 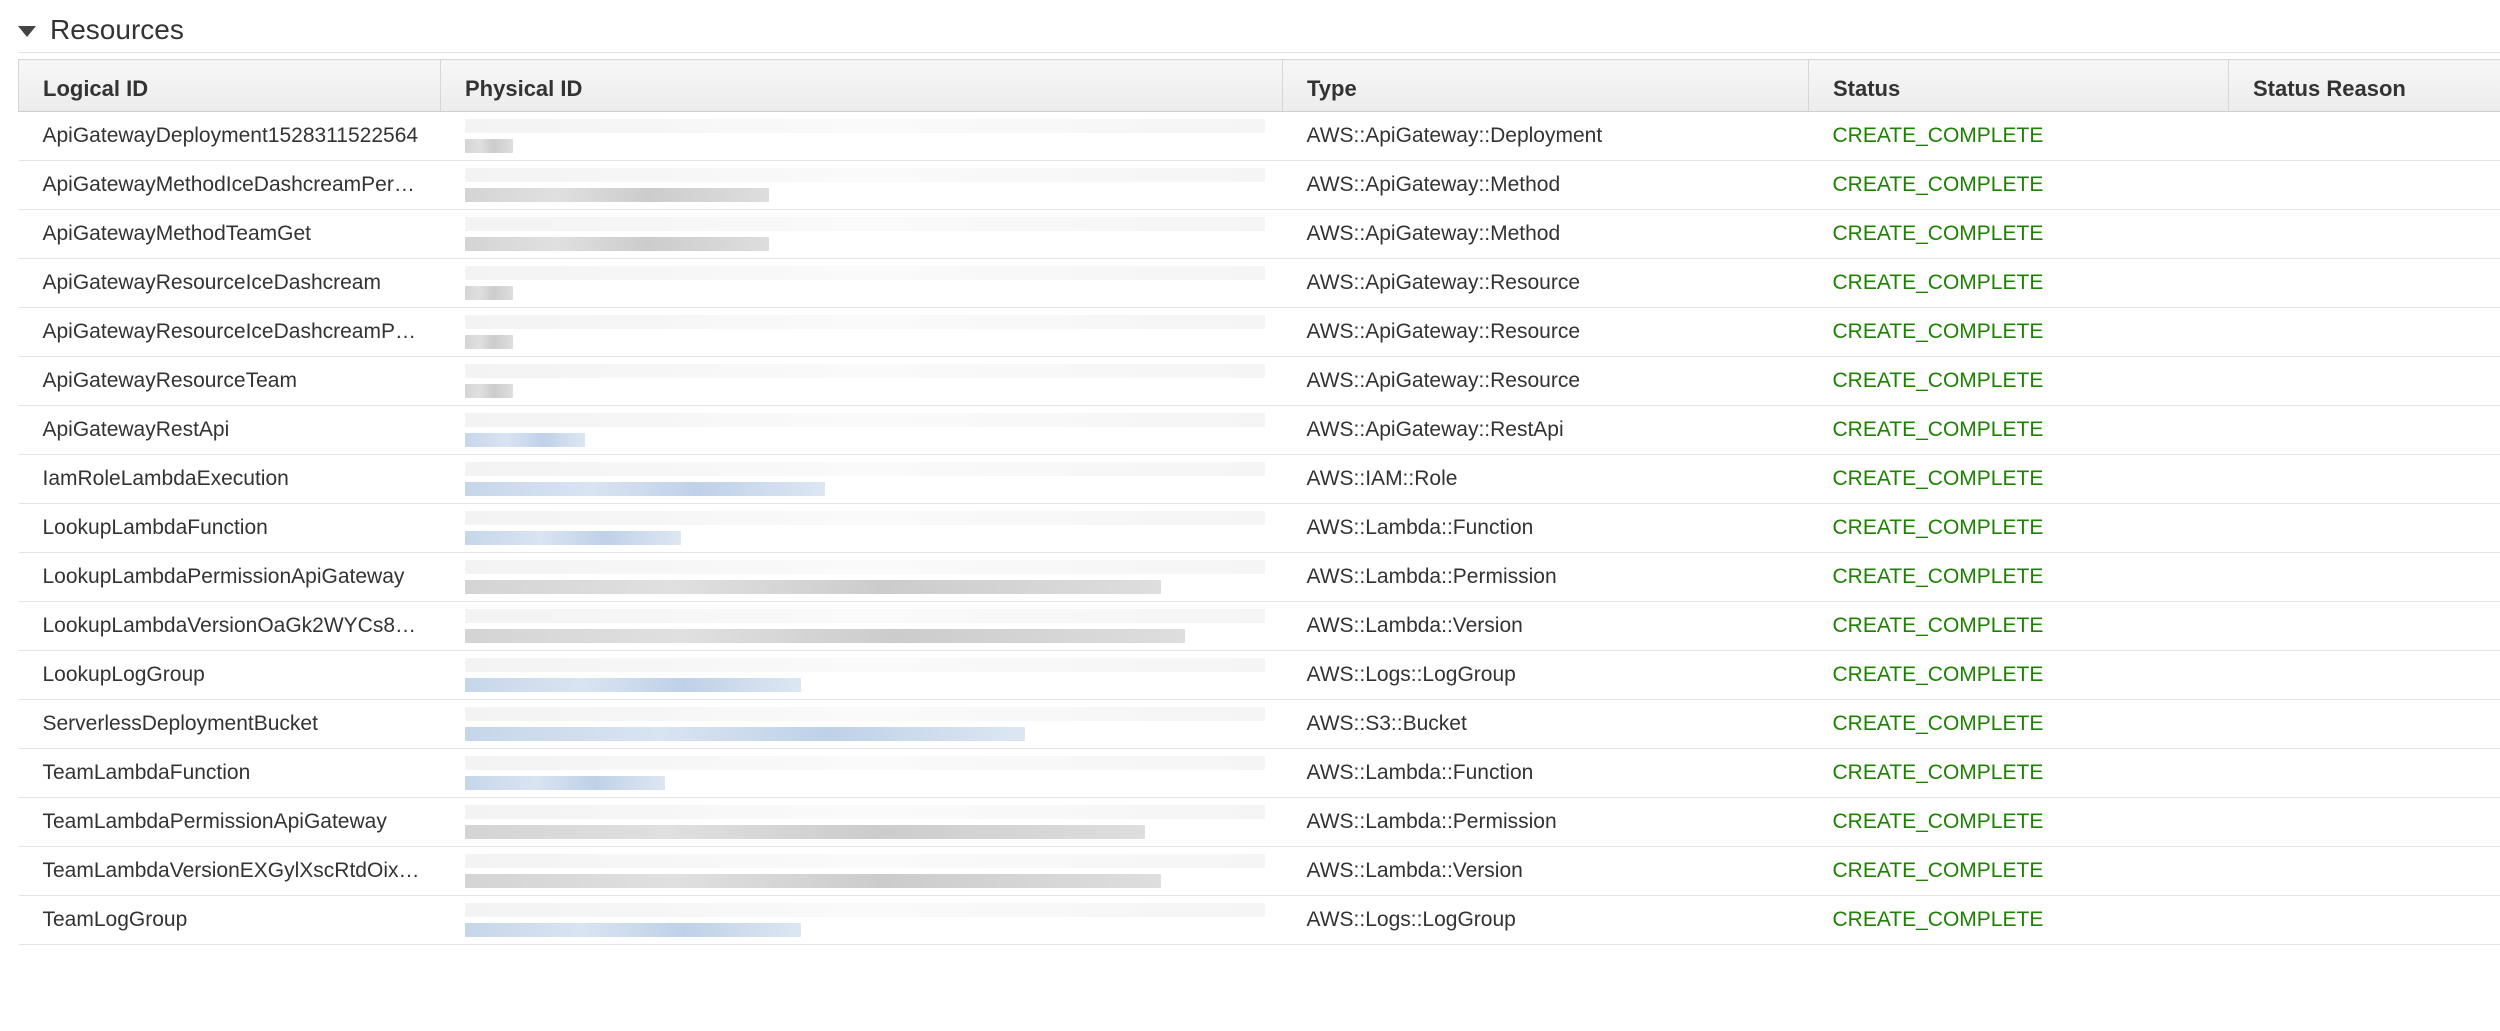 I want to click on column-header-type: Type, so click(x=1545, y=85).